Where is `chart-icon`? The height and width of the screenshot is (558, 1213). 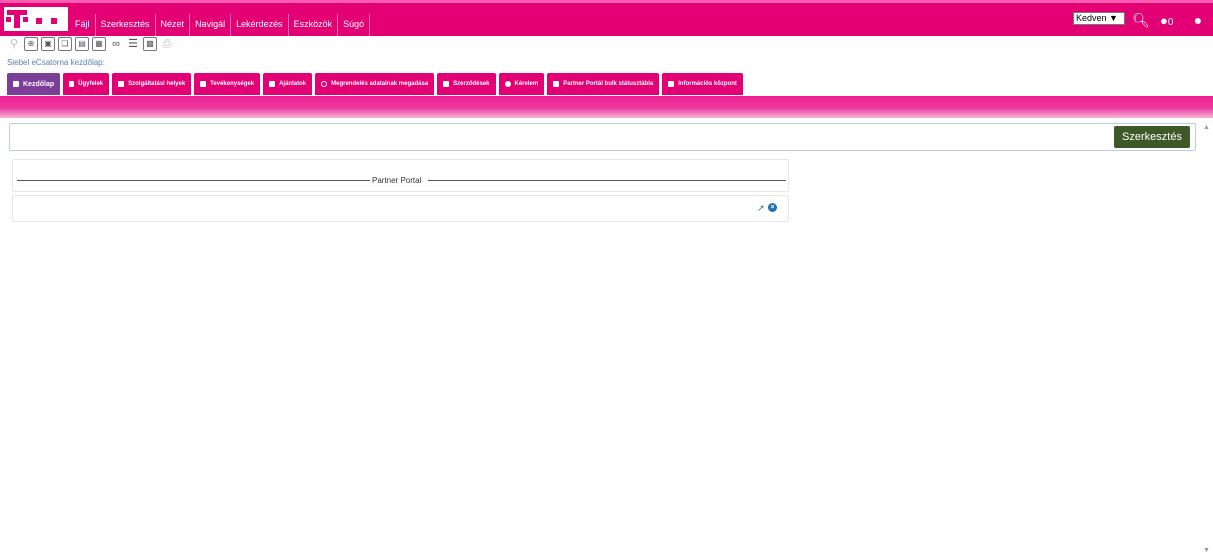 chart-icon is located at coordinates (72, 84).